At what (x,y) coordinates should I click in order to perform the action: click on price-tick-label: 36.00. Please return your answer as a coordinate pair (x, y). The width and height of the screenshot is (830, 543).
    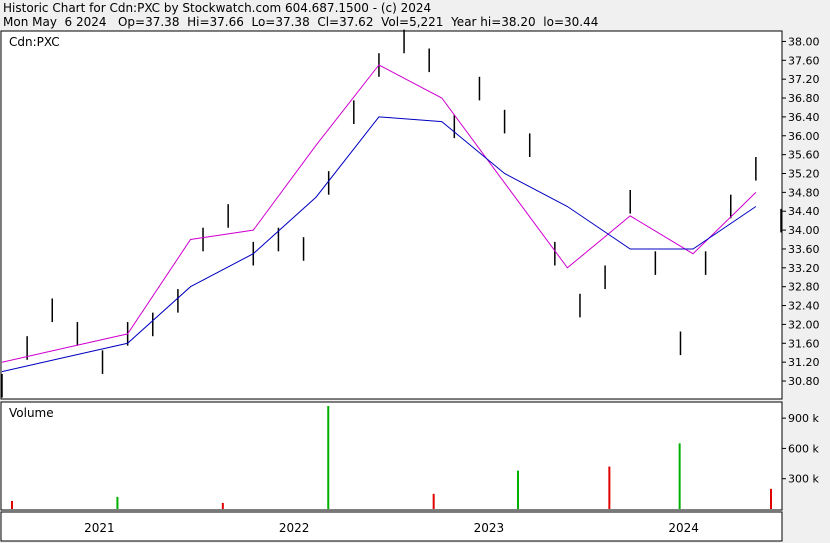
    Looking at the image, I should click on (804, 136).